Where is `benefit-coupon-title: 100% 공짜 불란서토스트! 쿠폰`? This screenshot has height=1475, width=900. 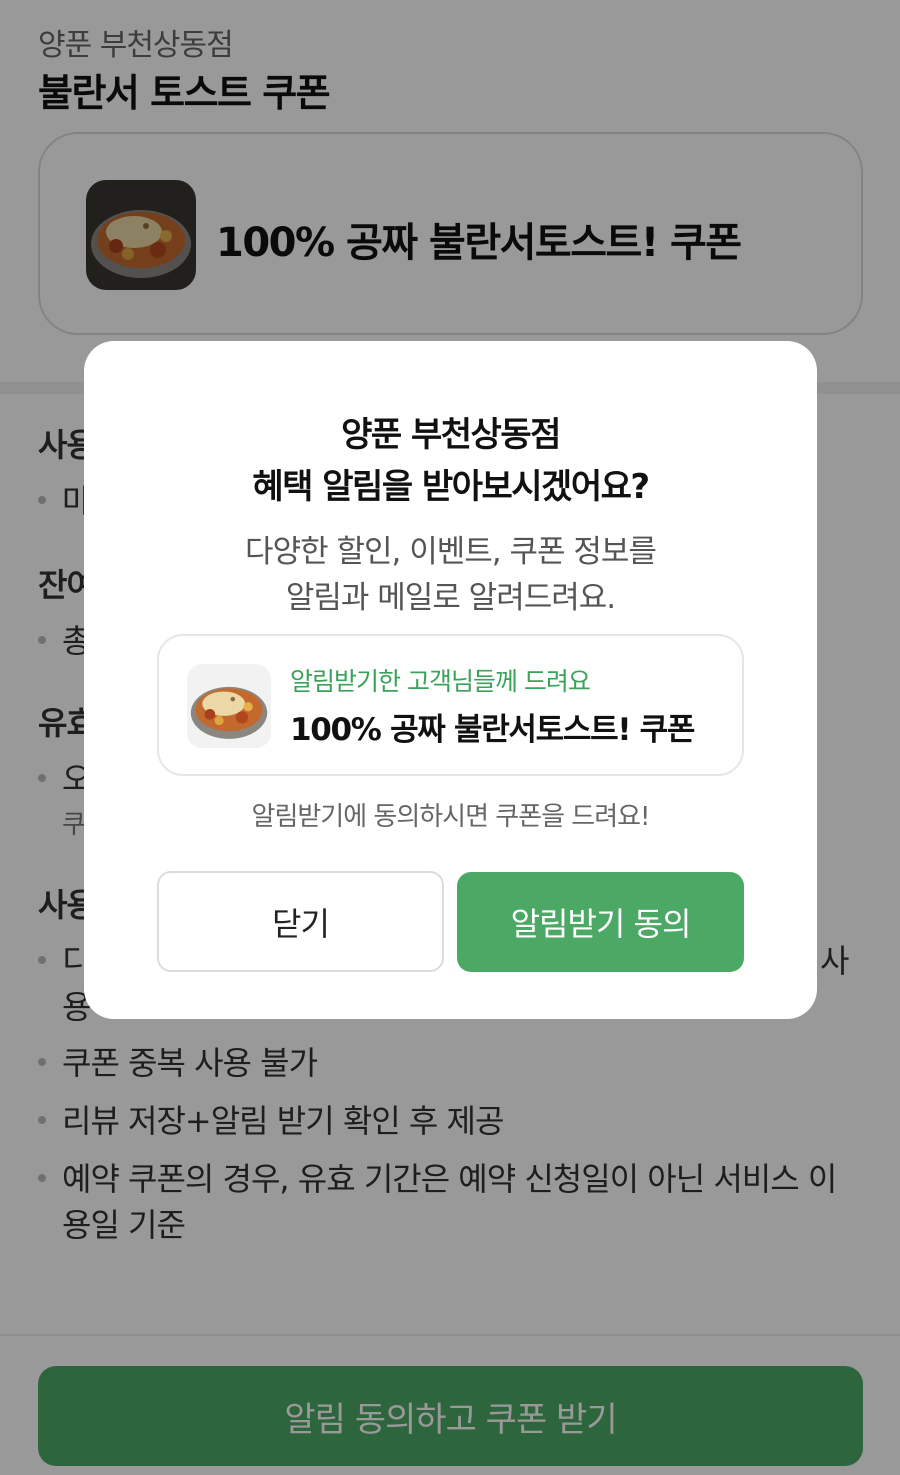
benefit-coupon-title: 100% 공짜 불란서토스트! 쿠폰 is located at coordinates (492, 730).